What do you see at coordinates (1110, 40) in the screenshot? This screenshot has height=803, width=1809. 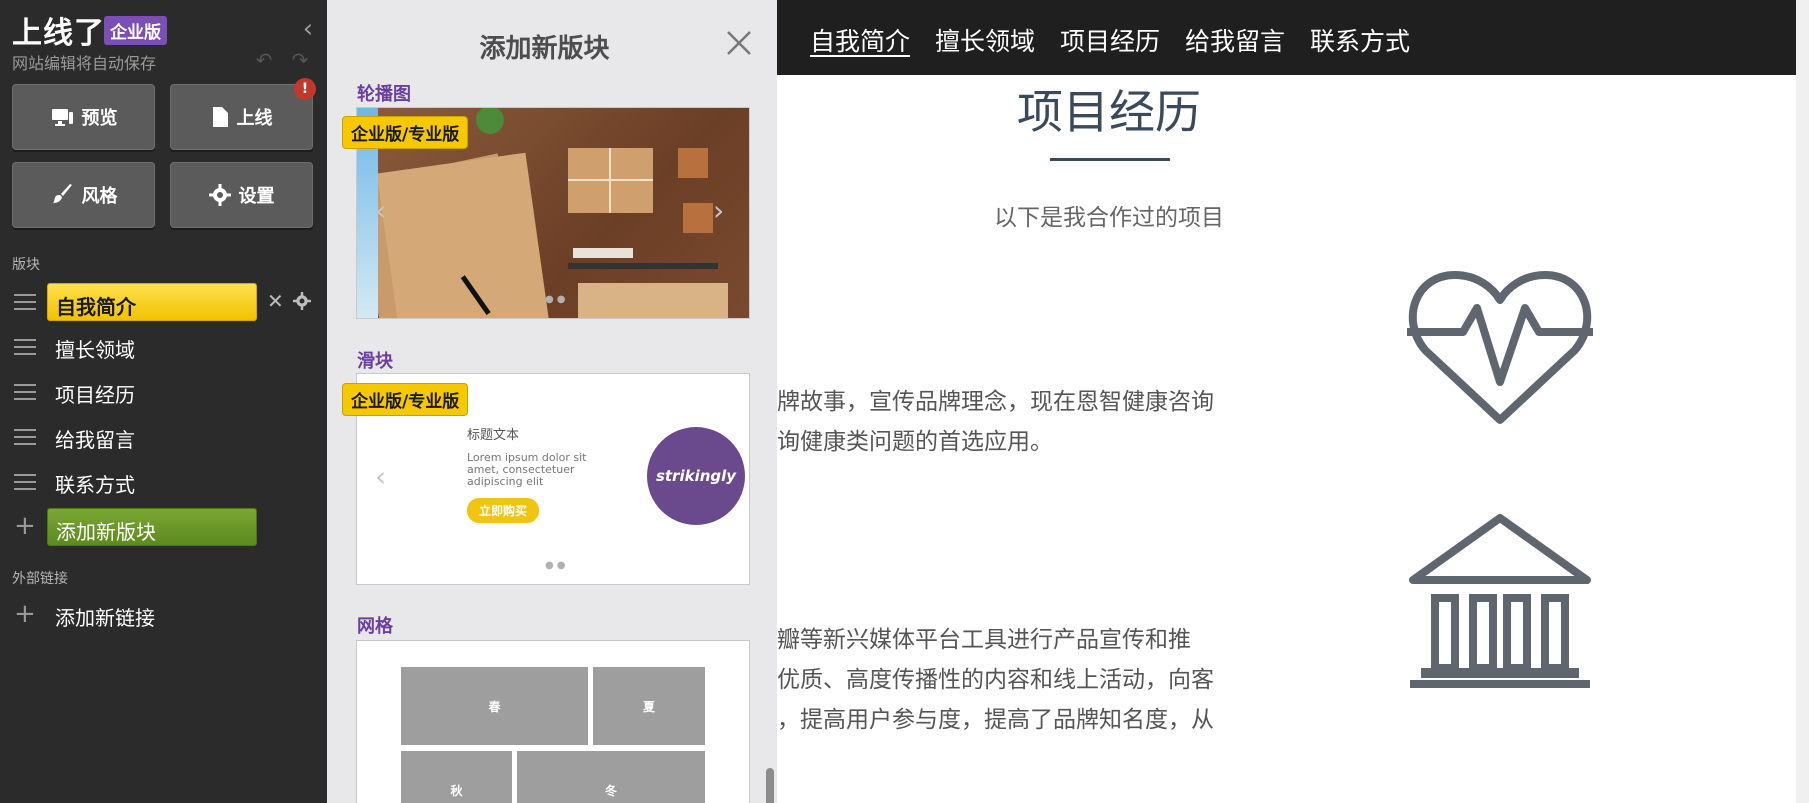 I see `site-nav-projects: 项目经历` at bounding box center [1110, 40].